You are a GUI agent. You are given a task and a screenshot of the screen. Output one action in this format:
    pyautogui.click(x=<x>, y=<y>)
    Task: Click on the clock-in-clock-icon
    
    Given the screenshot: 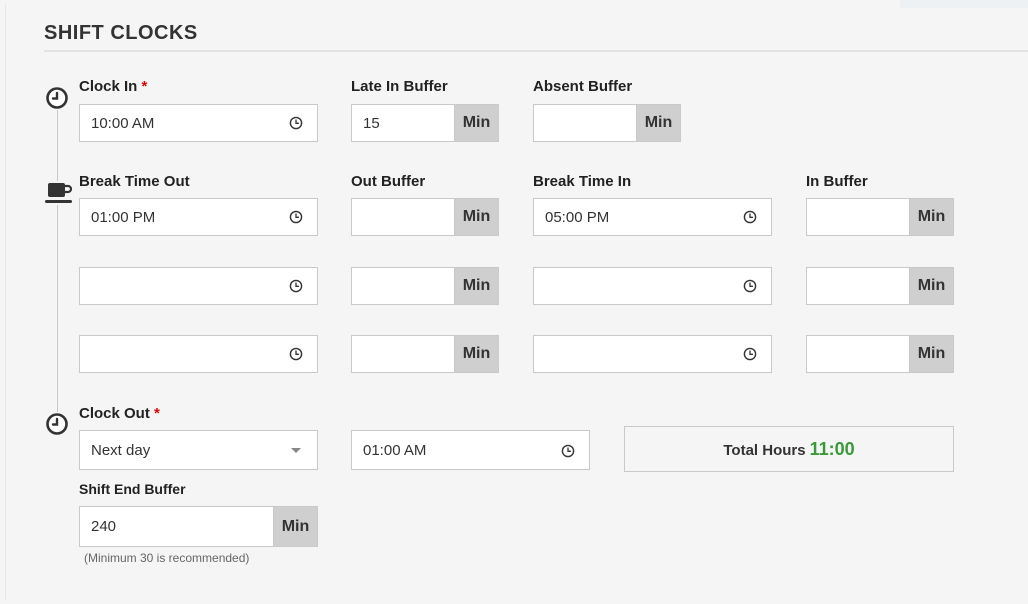 What is the action you would take?
    pyautogui.click(x=57, y=98)
    